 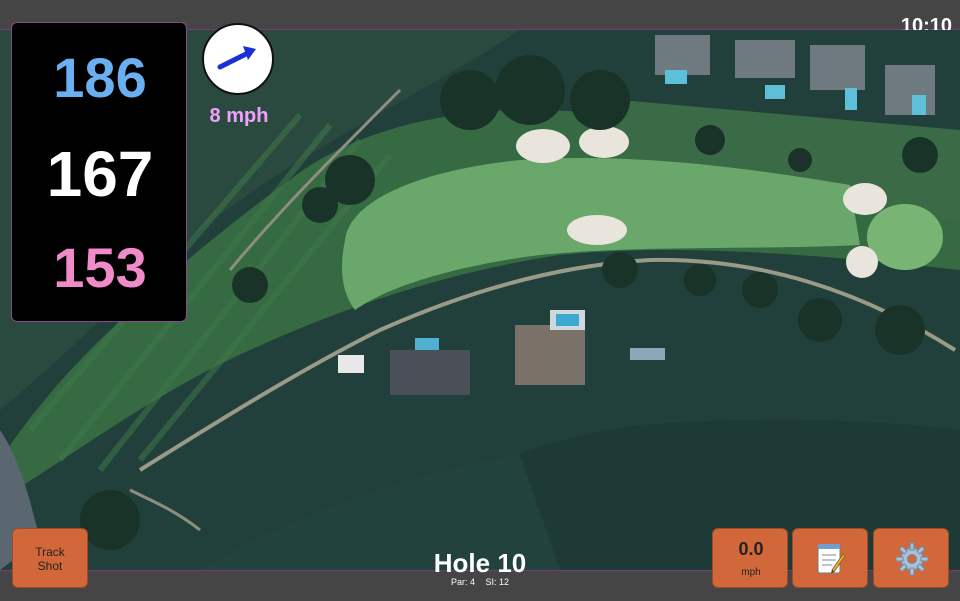 I want to click on speed-value: 0.0, so click(x=751, y=549).